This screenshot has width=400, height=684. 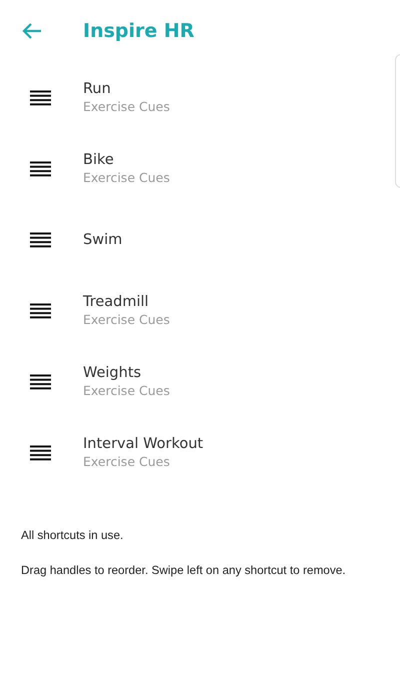 What do you see at coordinates (32, 31) in the screenshot?
I see `back-icon` at bounding box center [32, 31].